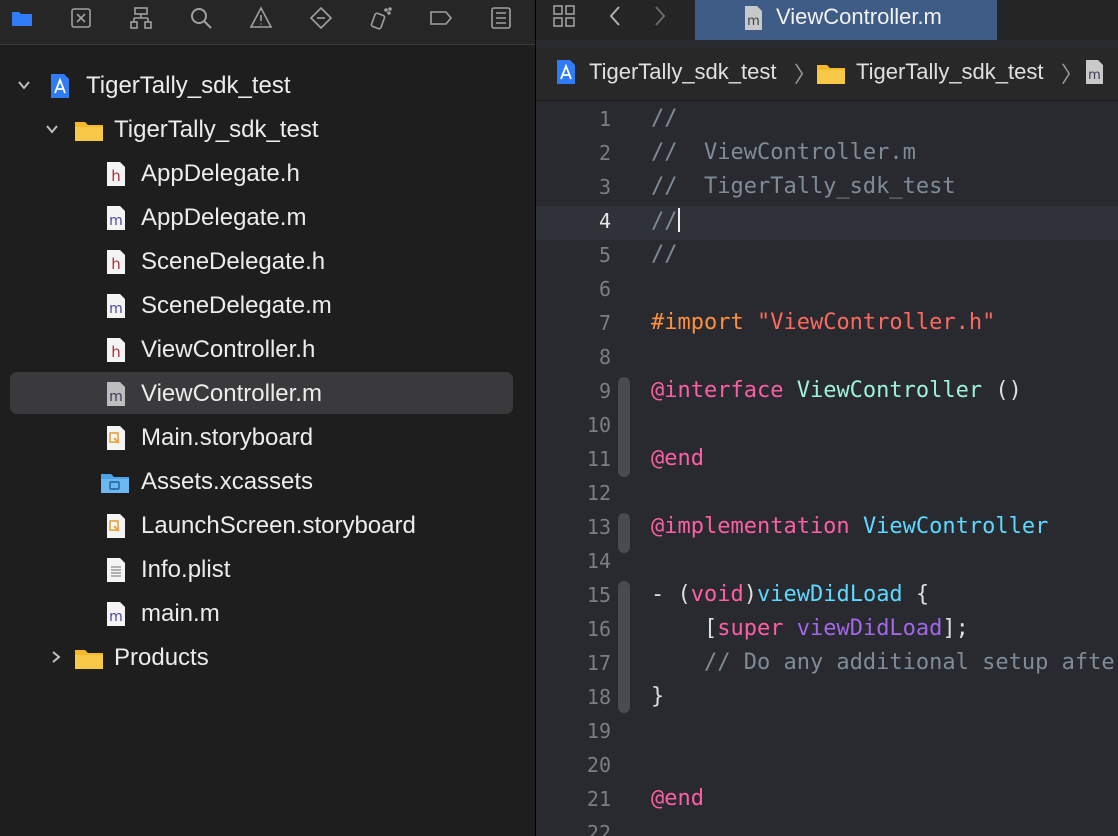 The width and height of the screenshot is (1118, 836). What do you see at coordinates (220, 173) in the screenshot?
I see `tree-item-label: AppDelegate.h` at bounding box center [220, 173].